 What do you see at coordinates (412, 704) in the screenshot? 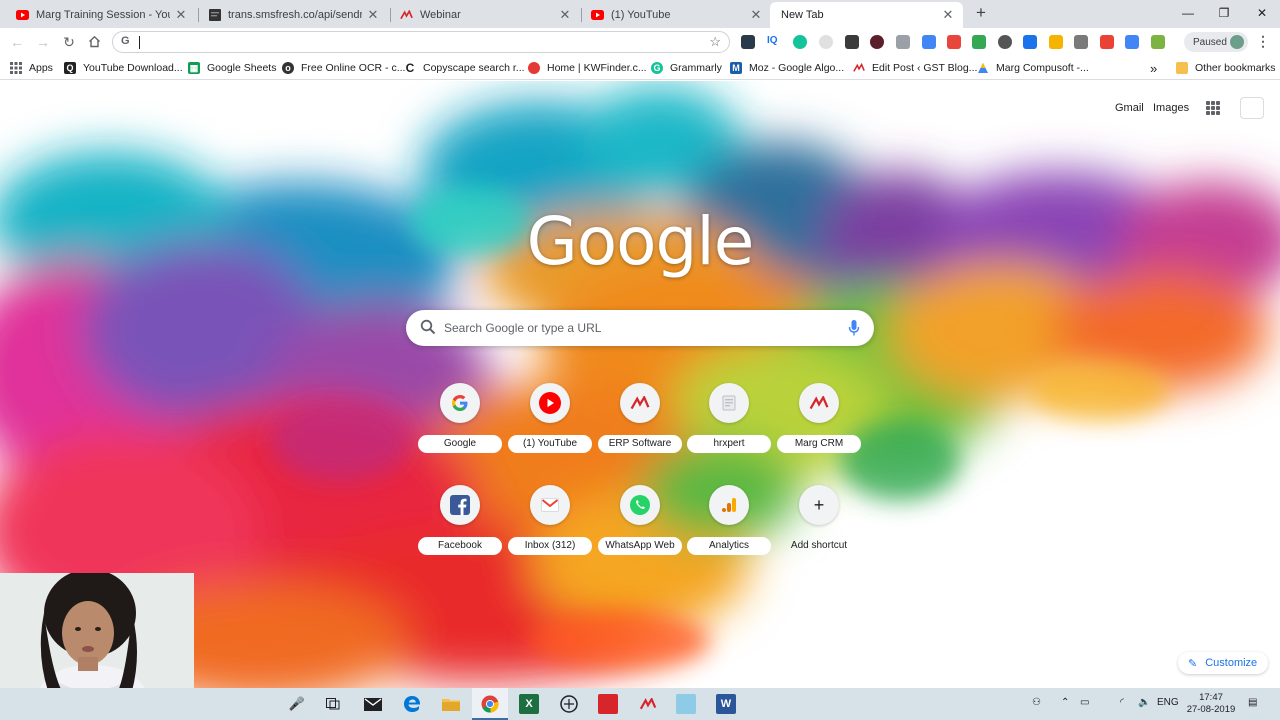
I see `edge-icon` at bounding box center [412, 704].